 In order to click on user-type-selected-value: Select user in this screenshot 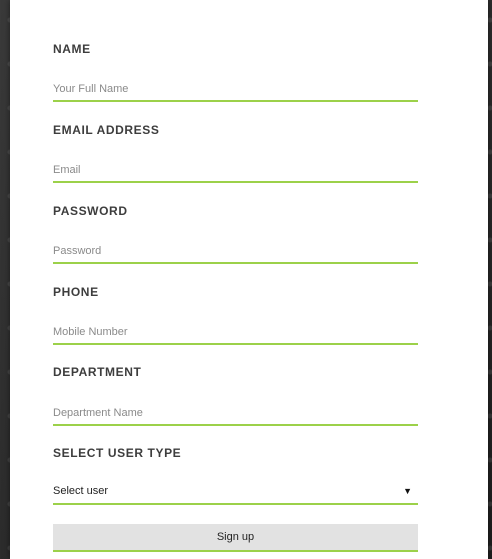, I will do `click(81, 491)`.